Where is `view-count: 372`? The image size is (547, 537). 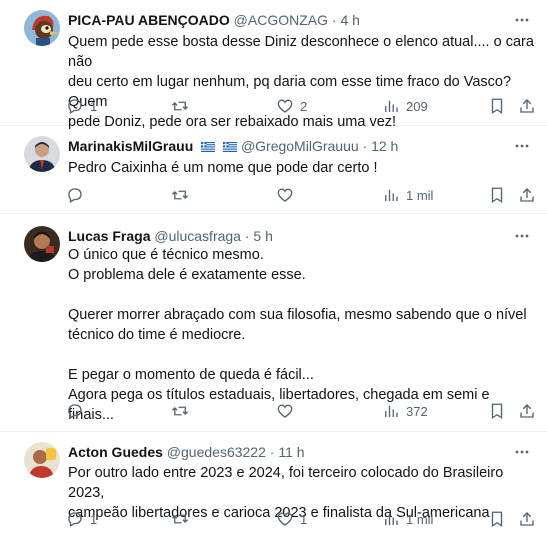 view-count: 372 is located at coordinates (417, 411).